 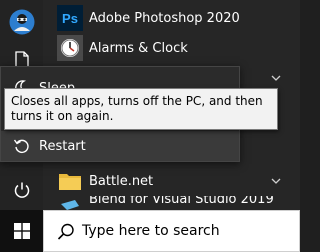 I want to click on windows-icon, so click(x=21, y=231).